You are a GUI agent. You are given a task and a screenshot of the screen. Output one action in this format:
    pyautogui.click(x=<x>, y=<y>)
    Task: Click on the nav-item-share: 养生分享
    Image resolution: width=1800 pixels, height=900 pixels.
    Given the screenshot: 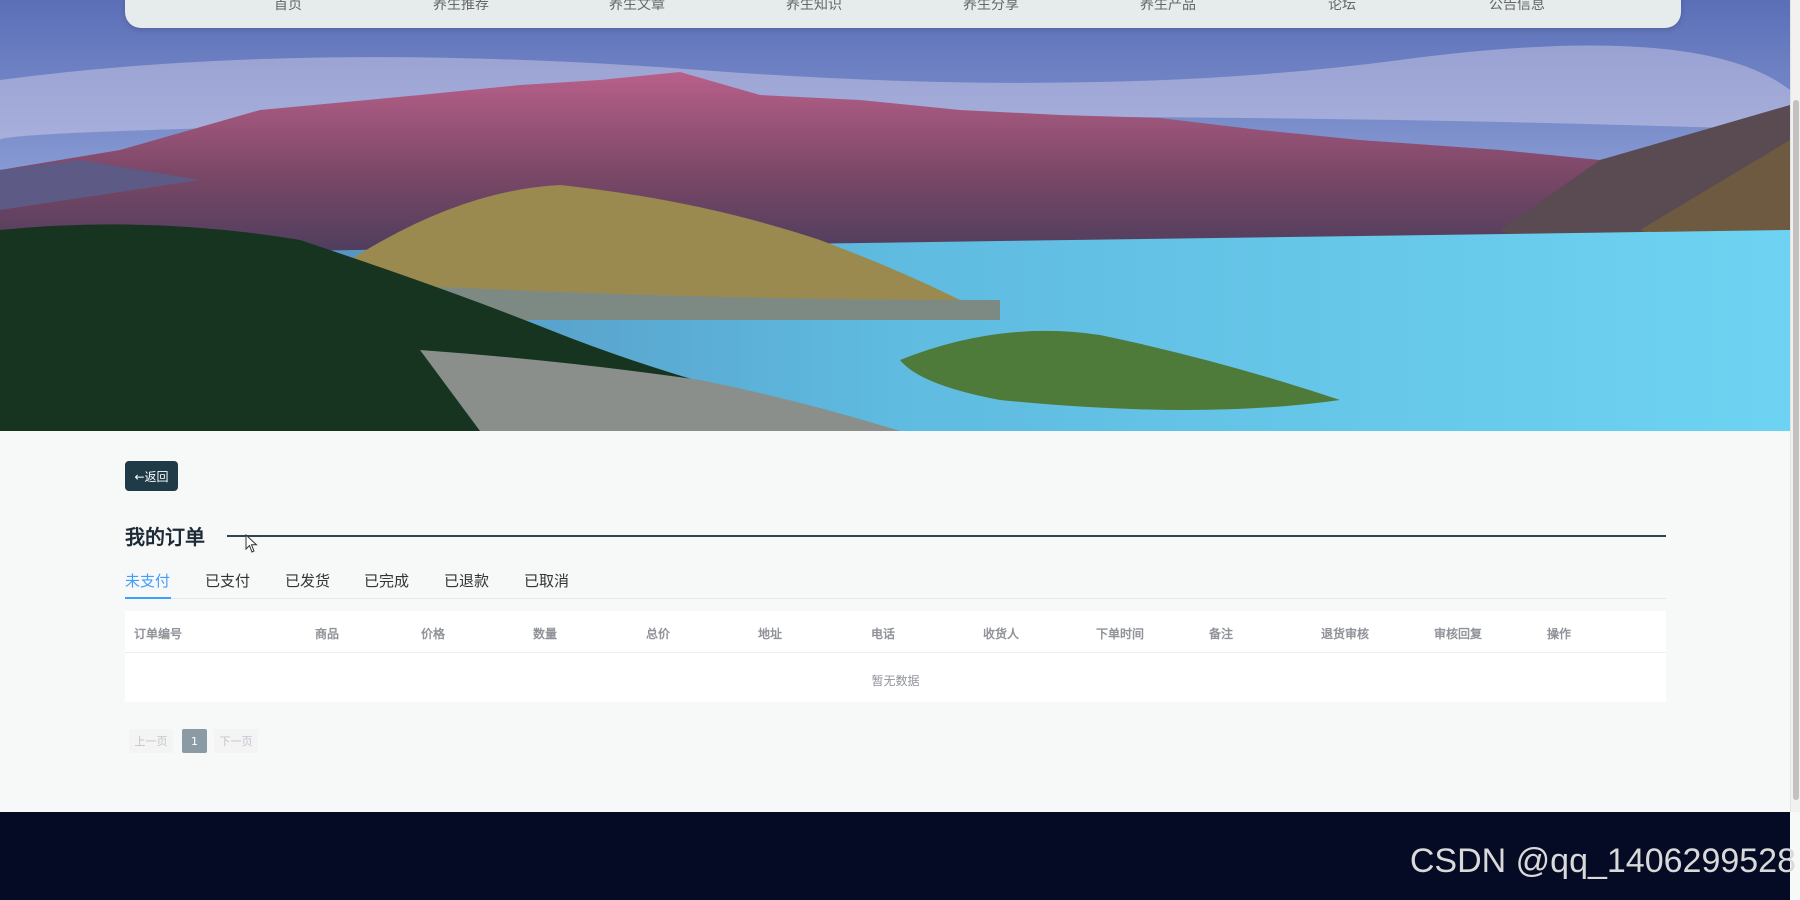 What is the action you would take?
    pyautogui.click(x=991, y=7)
    